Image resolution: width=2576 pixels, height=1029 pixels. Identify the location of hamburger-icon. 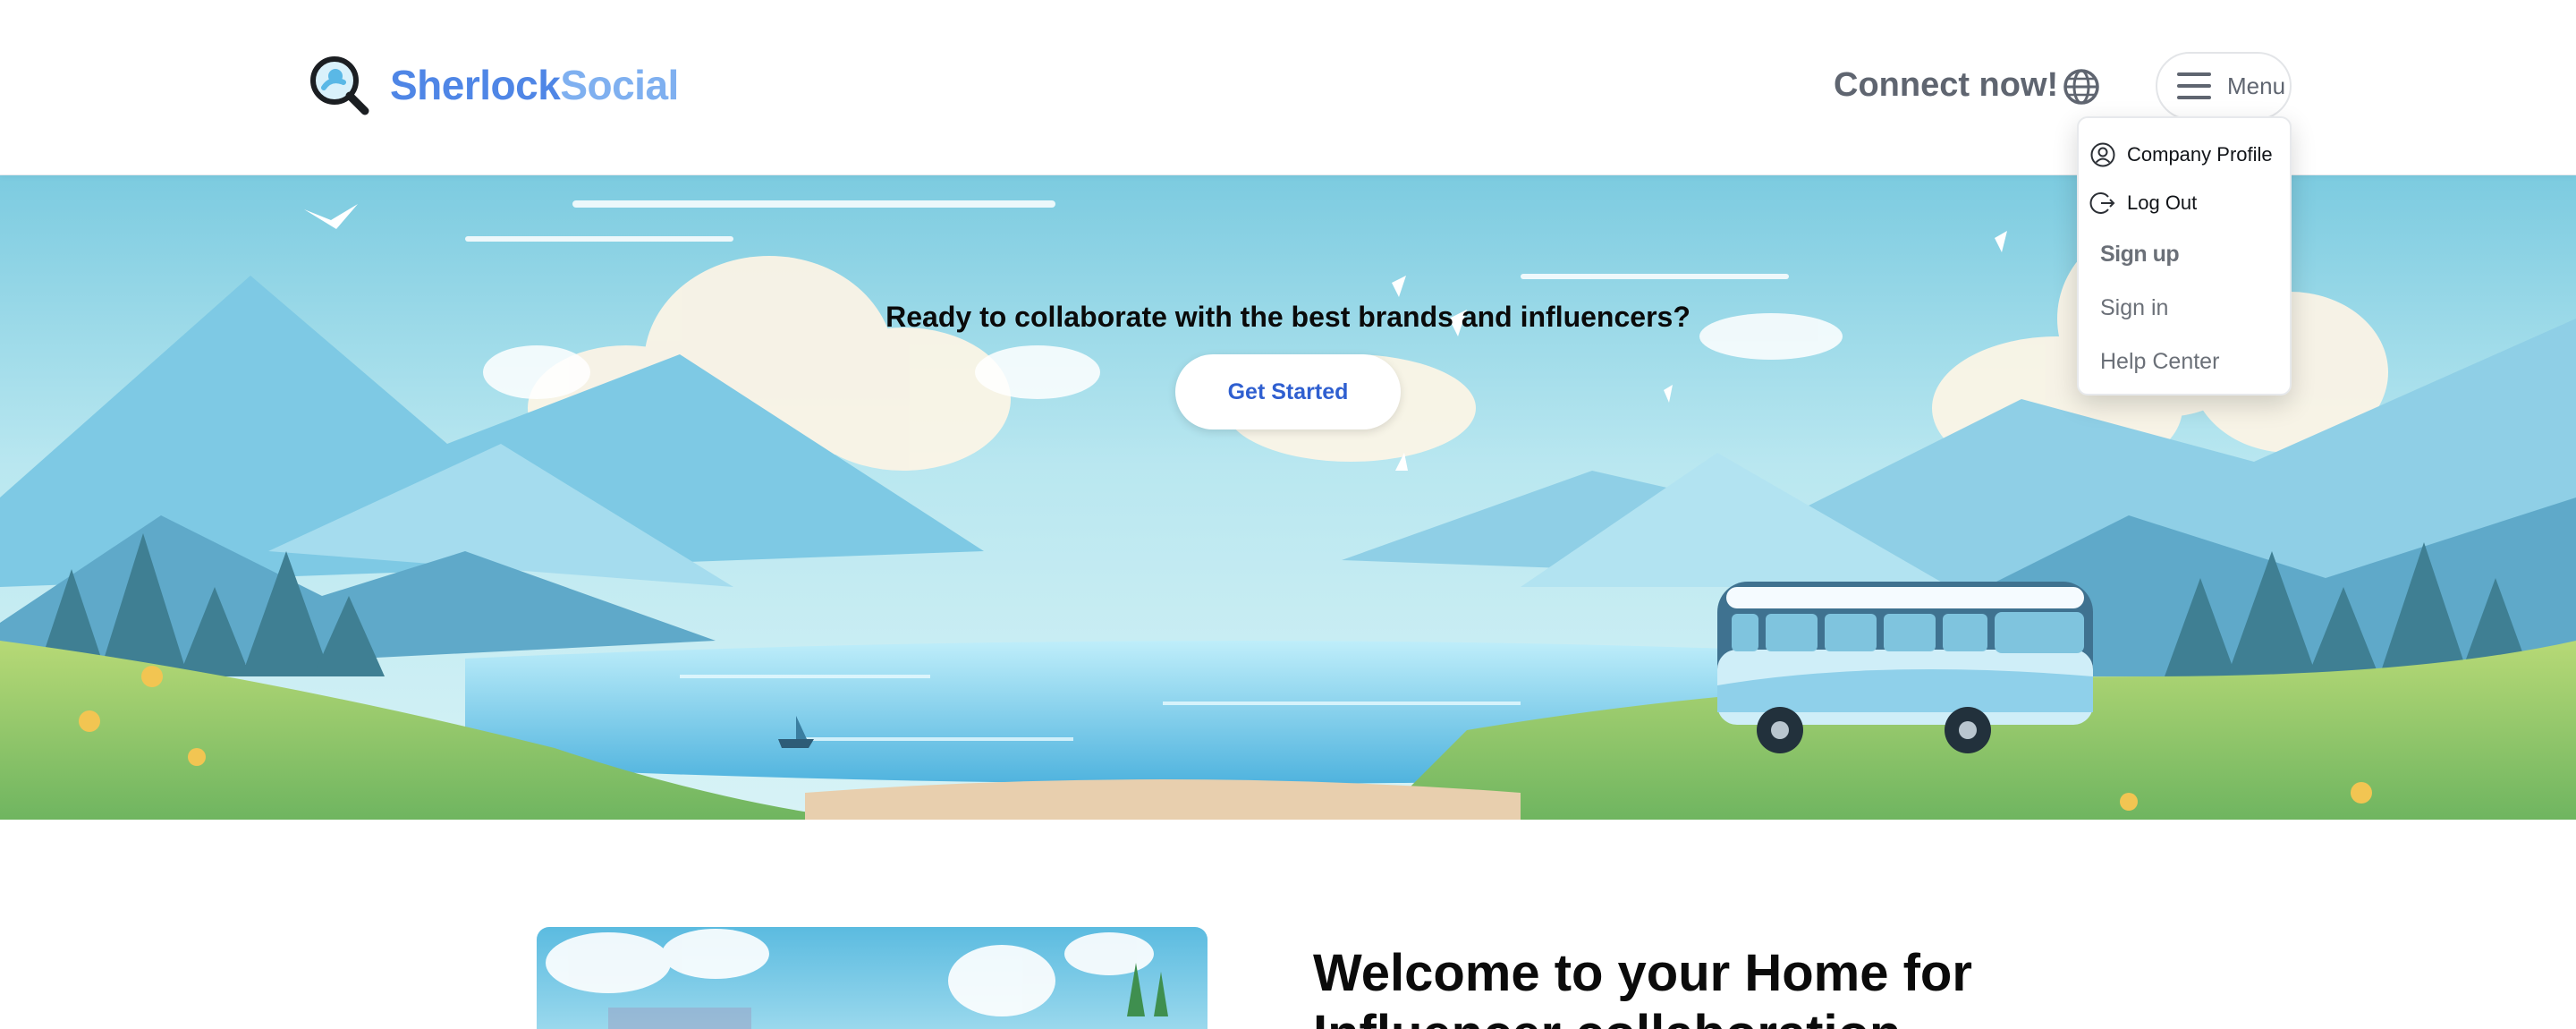
(2194, 85).